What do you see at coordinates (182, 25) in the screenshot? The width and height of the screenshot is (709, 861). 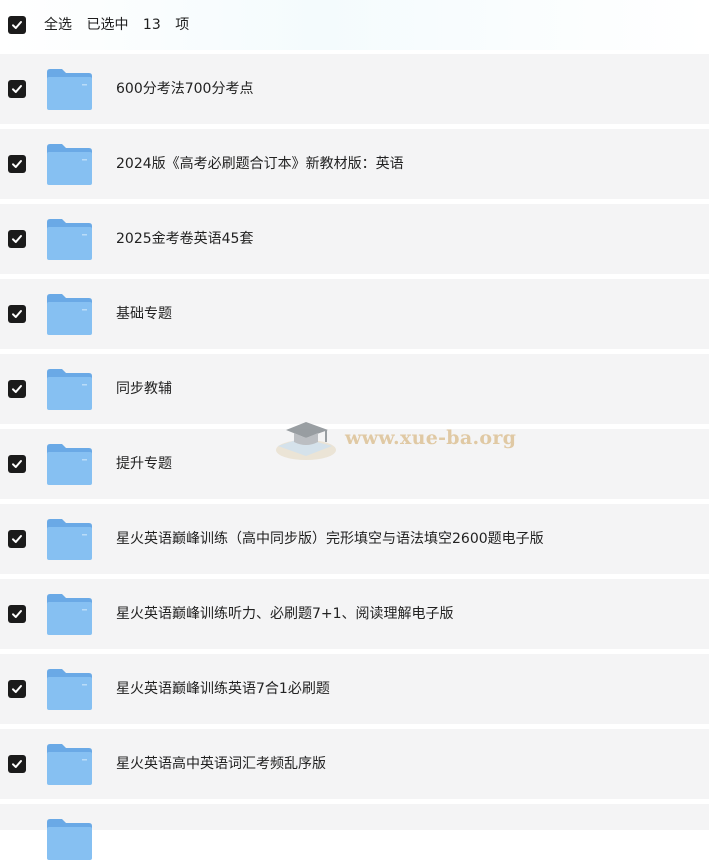 I see `selected-unit: 项` at bounding box center [182, 25].